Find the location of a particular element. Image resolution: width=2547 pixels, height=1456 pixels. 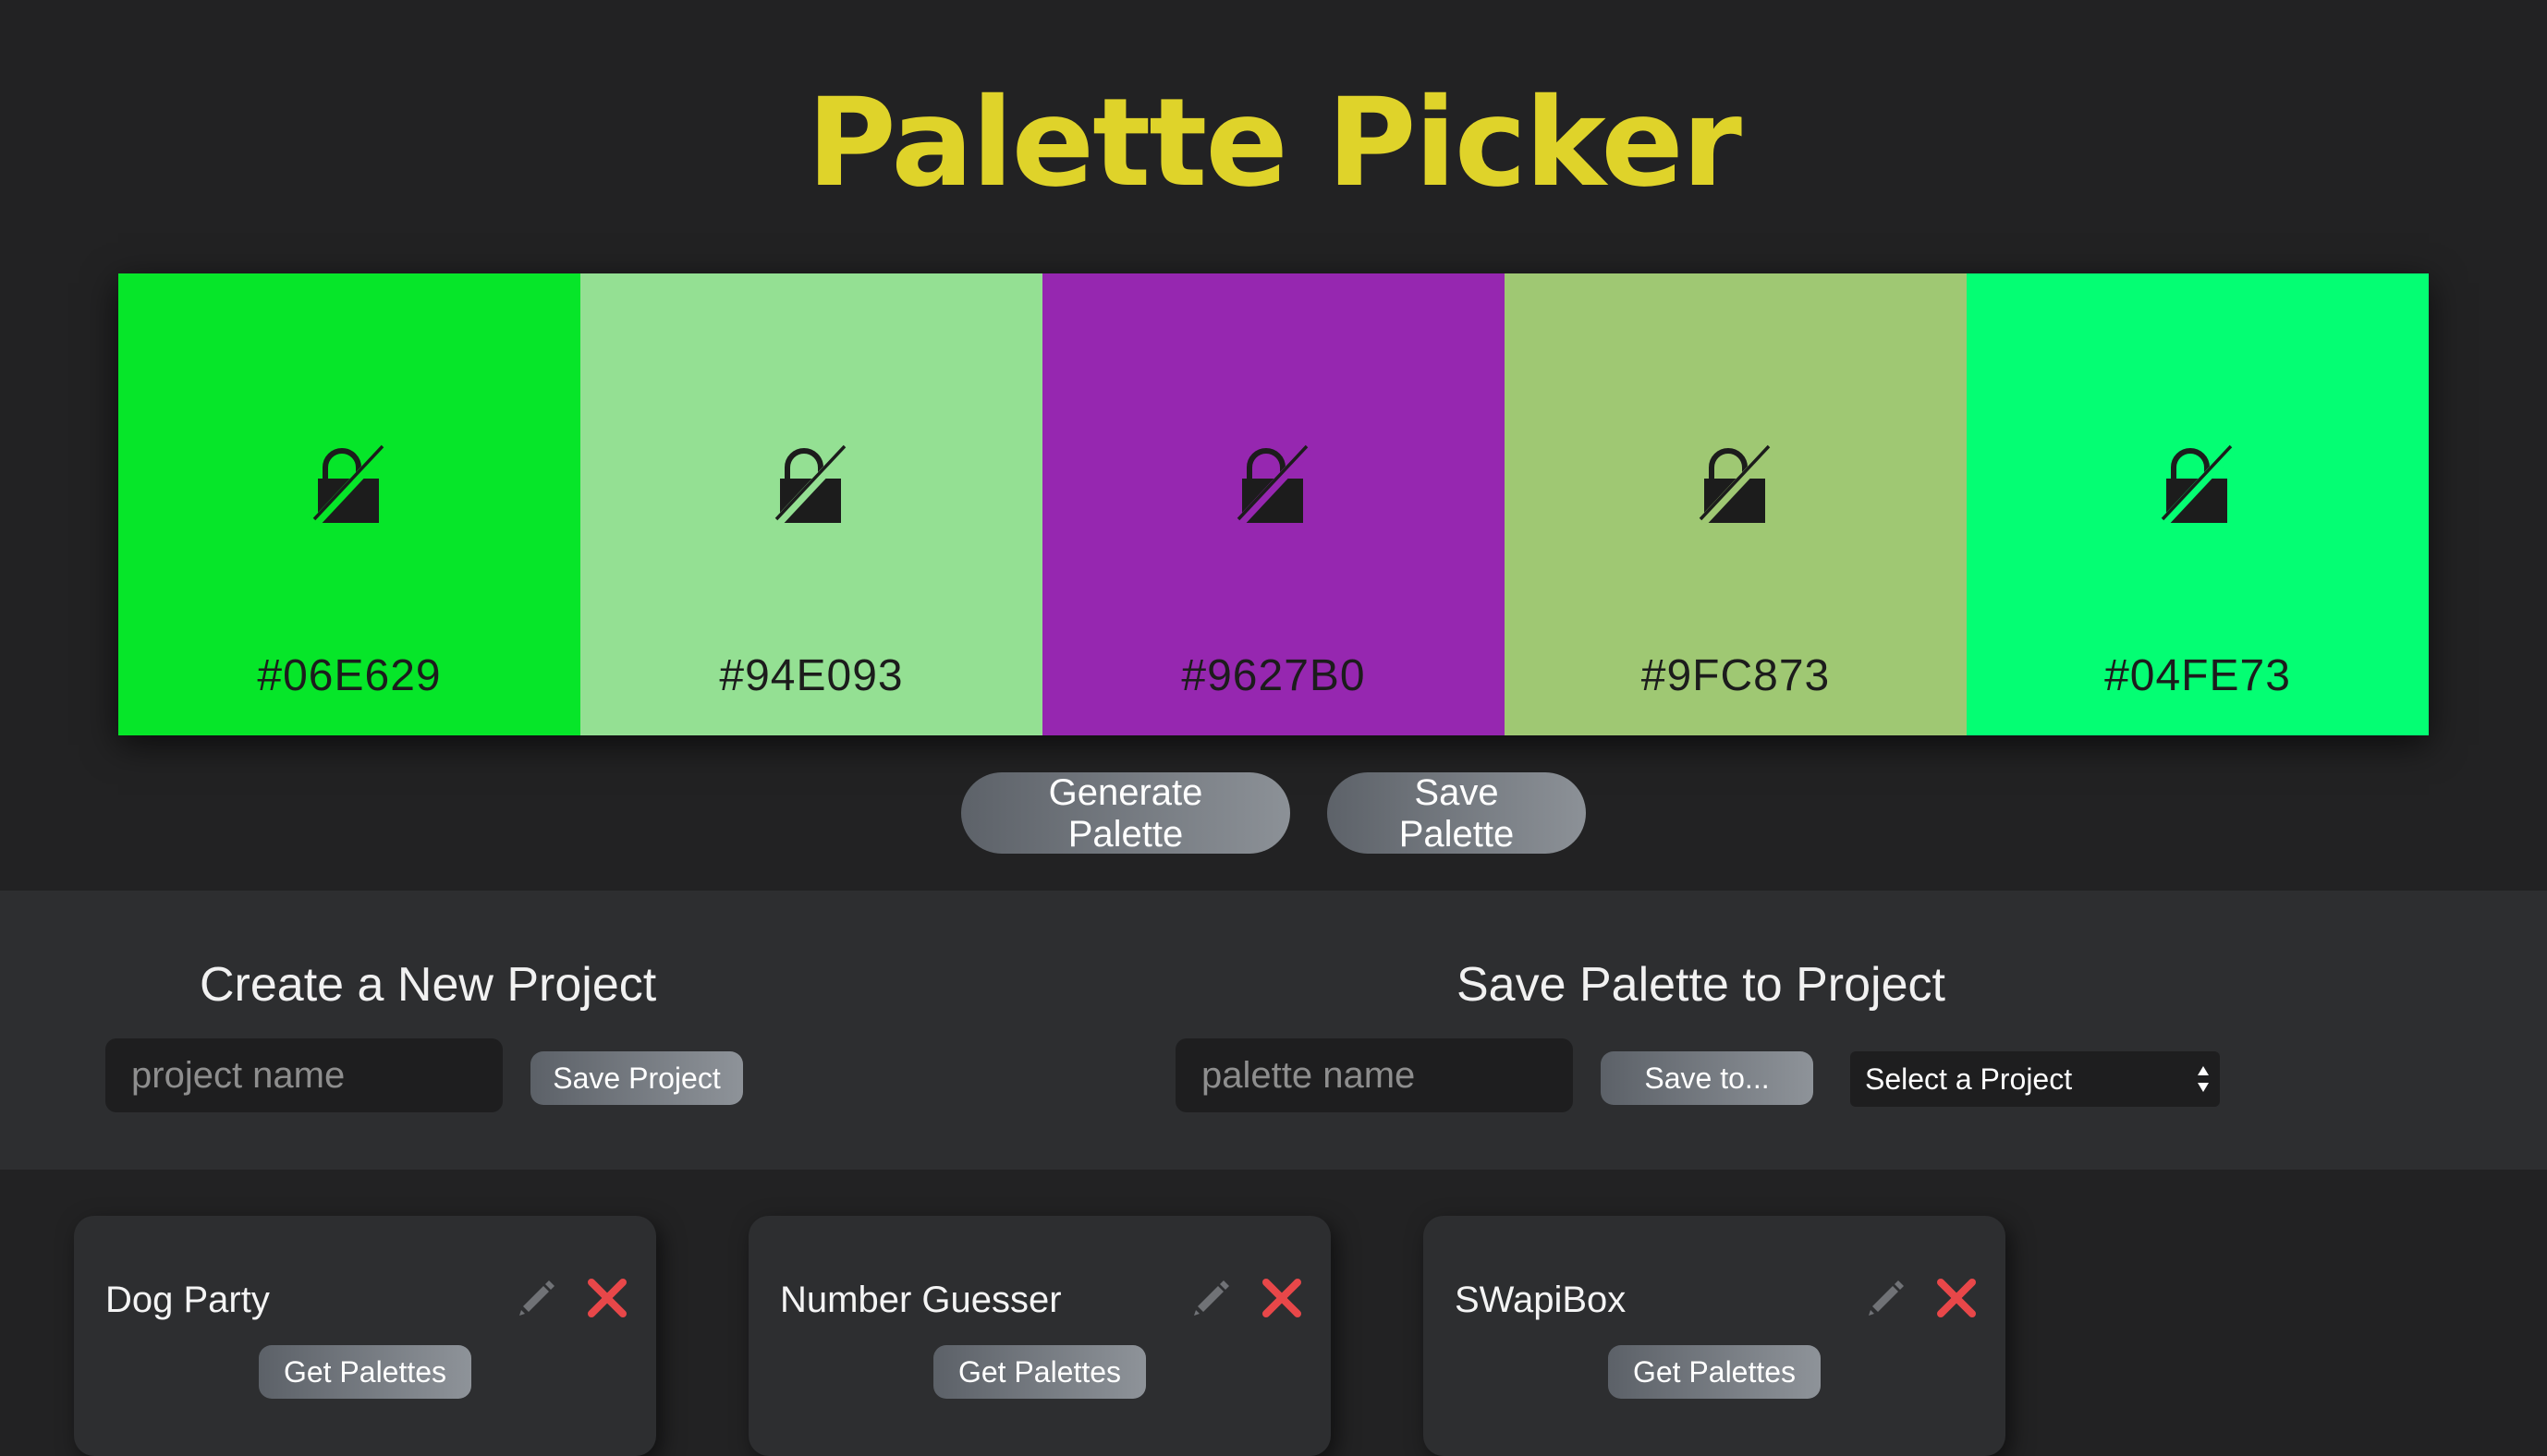

project-name: Dog Party is located at coordinates (187, 1300).